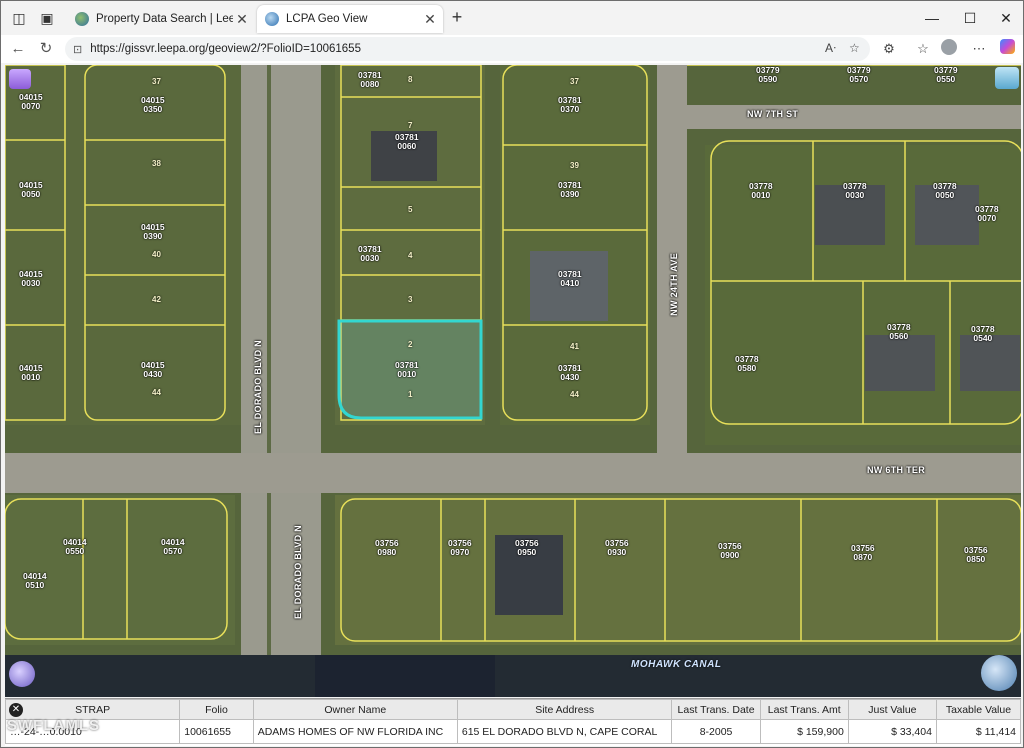  Describe the element at coordinates (18, 49) in the screenshot. I see `back-button: ←` at that location.